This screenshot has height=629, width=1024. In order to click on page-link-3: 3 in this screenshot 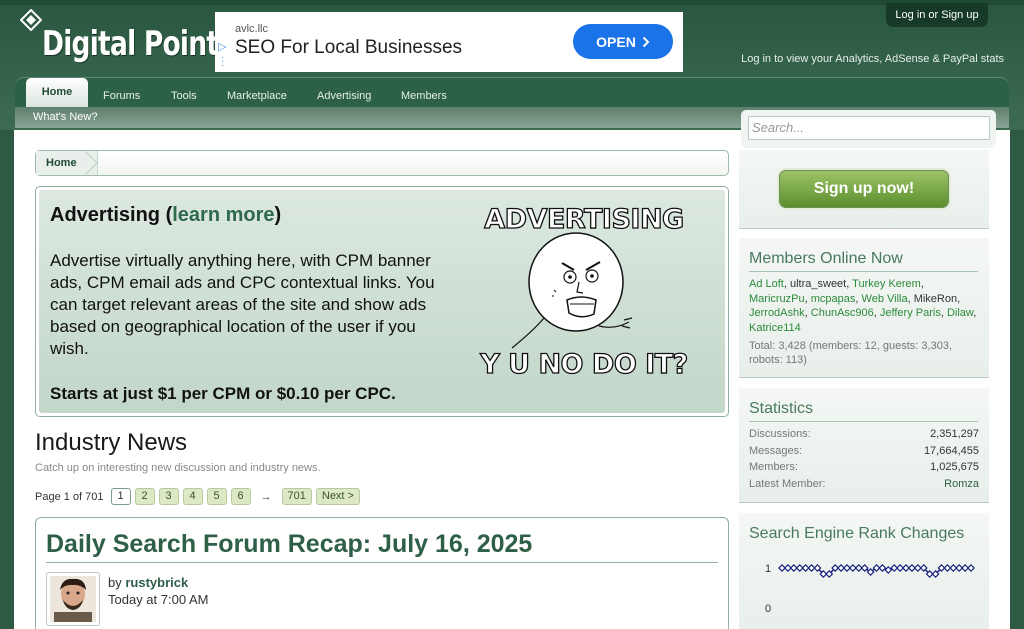, I will do `click(168, 496)`.